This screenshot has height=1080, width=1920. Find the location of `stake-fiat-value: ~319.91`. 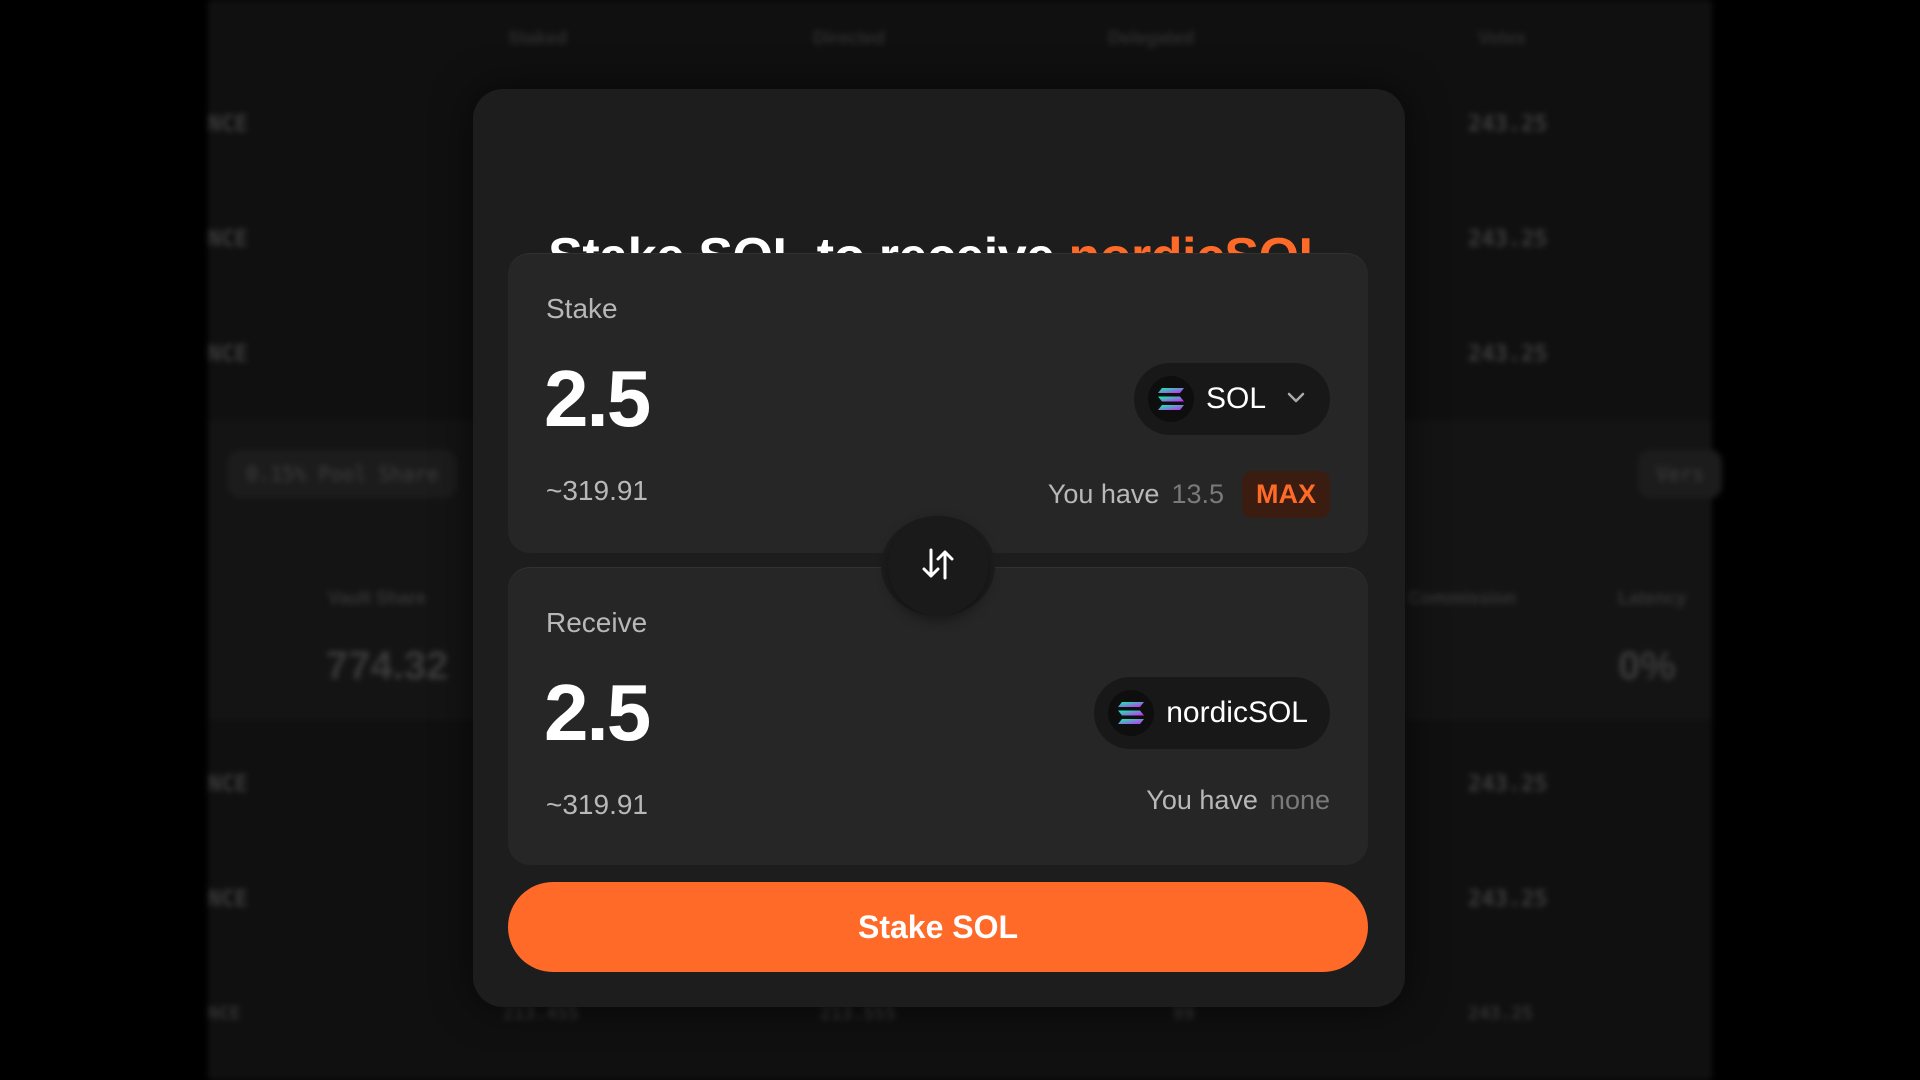

stake-fiat-value: ~319.91 is located at coordinates (597, 490).